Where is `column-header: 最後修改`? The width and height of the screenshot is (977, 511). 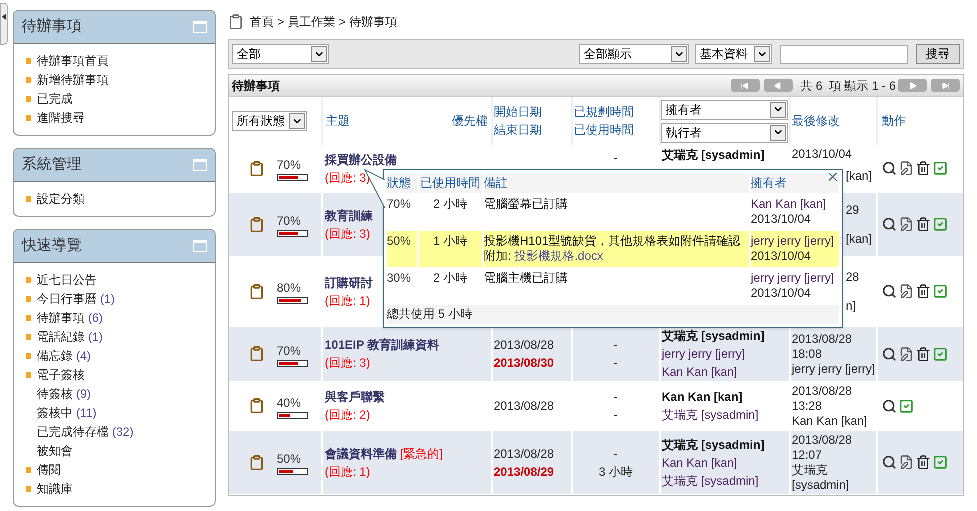 column-header: 最後修改 is located at coordinates (816, 121).